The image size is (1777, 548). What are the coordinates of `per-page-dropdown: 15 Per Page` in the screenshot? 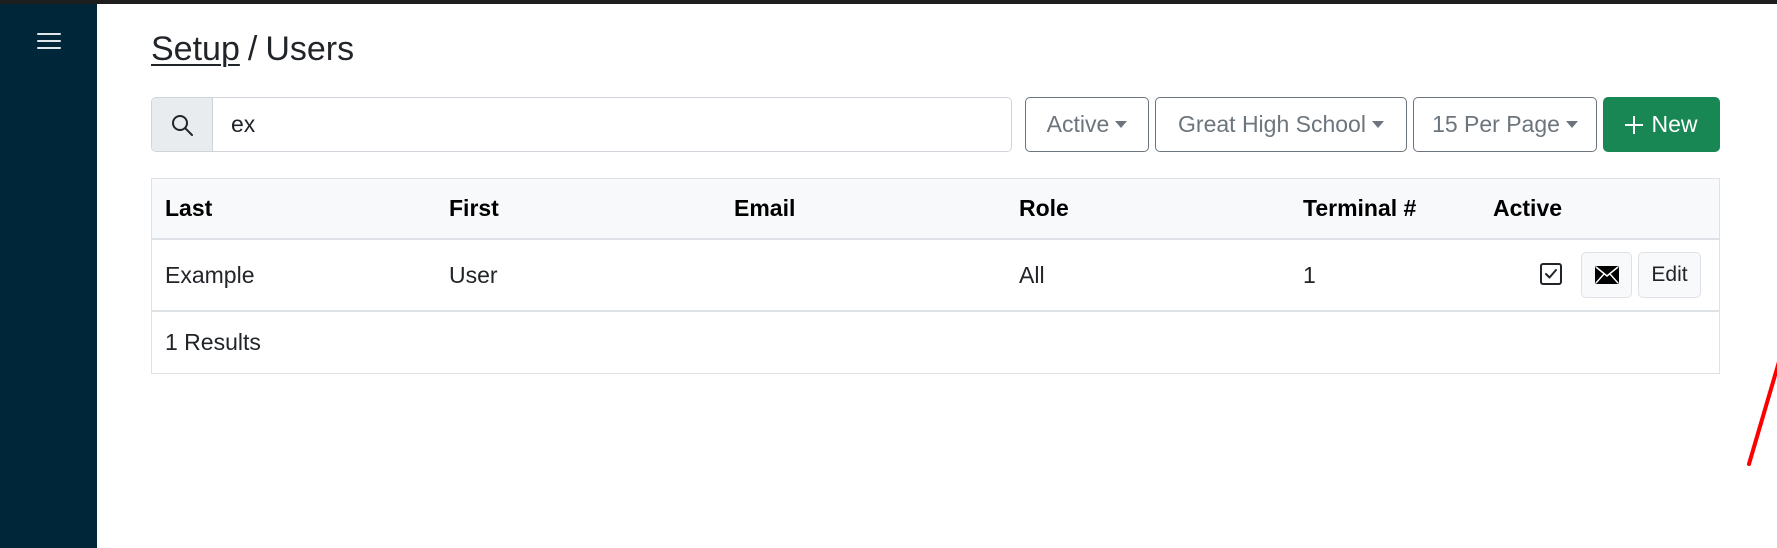 It's located at (1505, 124).